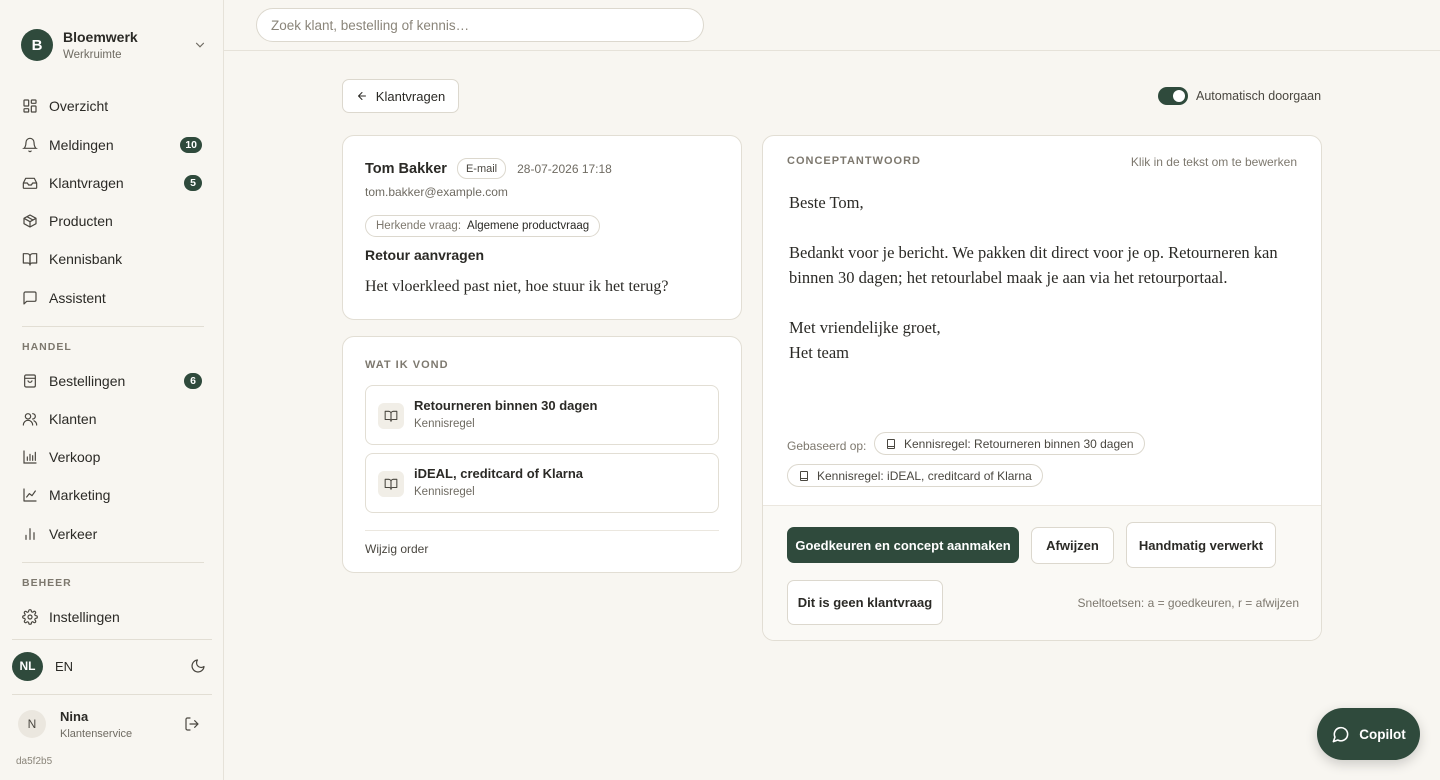 Image resolution: width=1440 pixels, height=780 pixels. I want to click on sidebar-item-marketing: Marketing, so click(112, 495).